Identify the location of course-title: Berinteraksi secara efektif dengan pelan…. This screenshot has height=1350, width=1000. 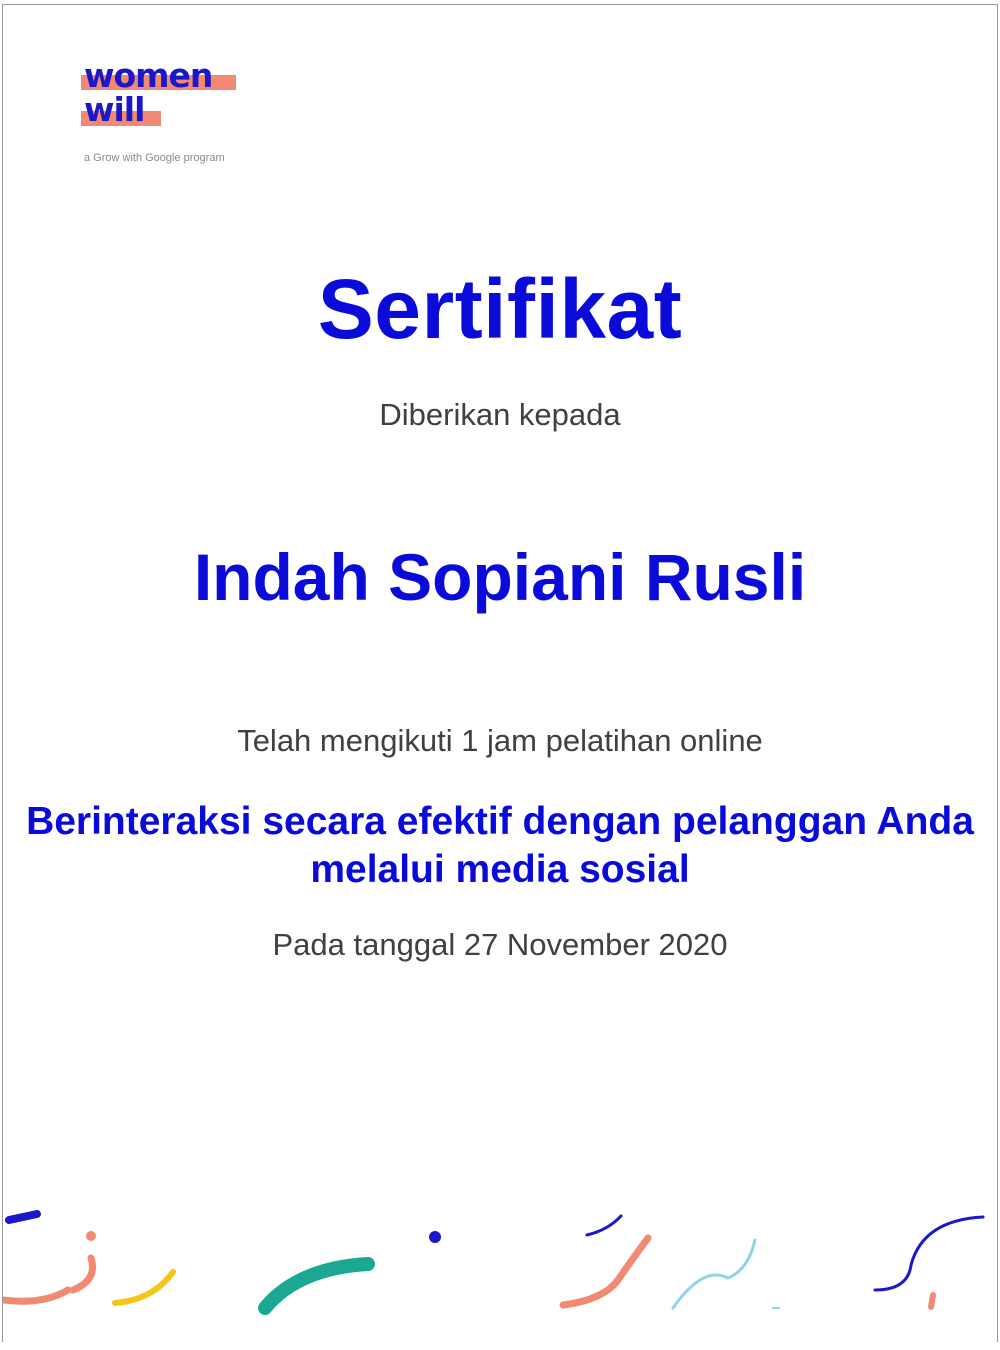
(500, 846).